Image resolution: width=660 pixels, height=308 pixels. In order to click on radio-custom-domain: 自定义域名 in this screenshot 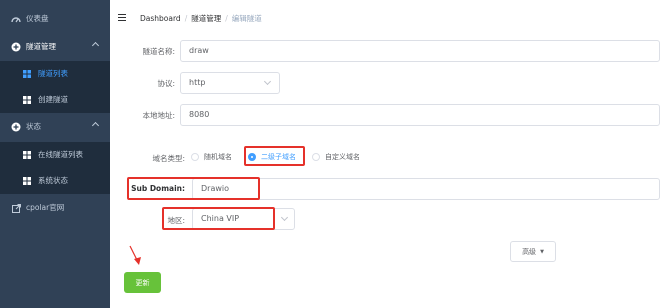, I will do `click(336, 157)`.